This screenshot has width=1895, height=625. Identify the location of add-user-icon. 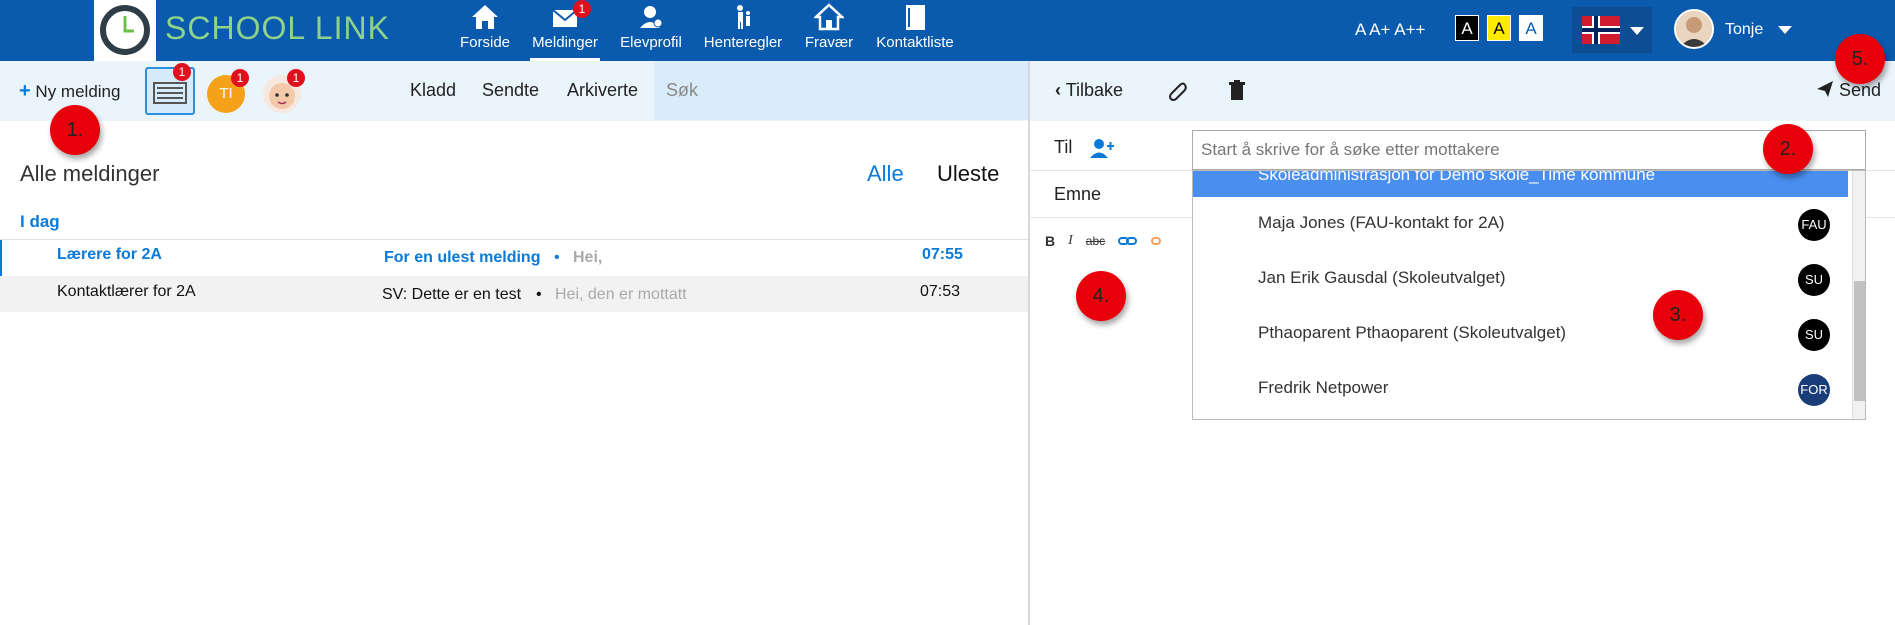
(1102, 148).